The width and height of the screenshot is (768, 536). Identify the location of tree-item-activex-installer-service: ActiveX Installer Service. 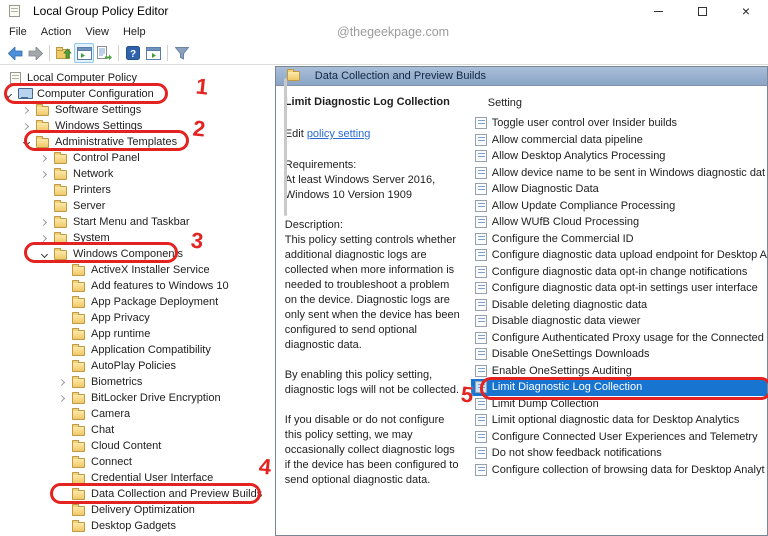
(133, 270).